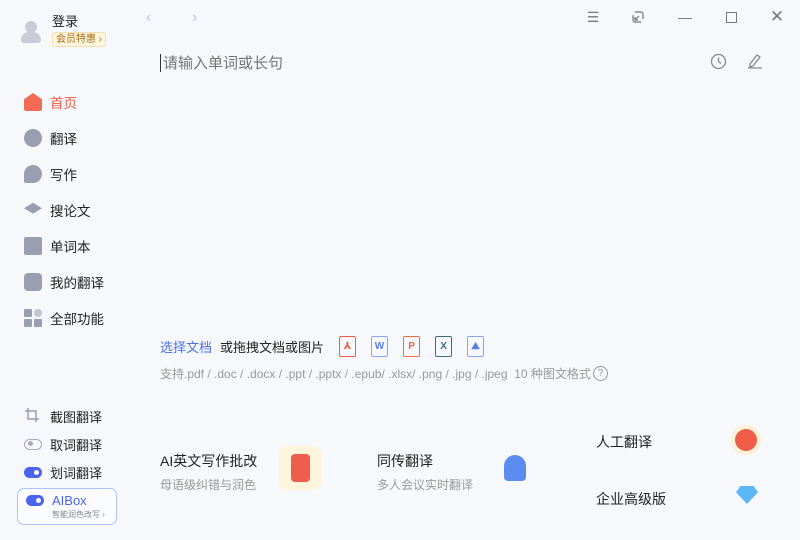  Describe the element at coordinates (209, 461) in the screenshot. I see `card-title: AI英文写作批改` at that location.